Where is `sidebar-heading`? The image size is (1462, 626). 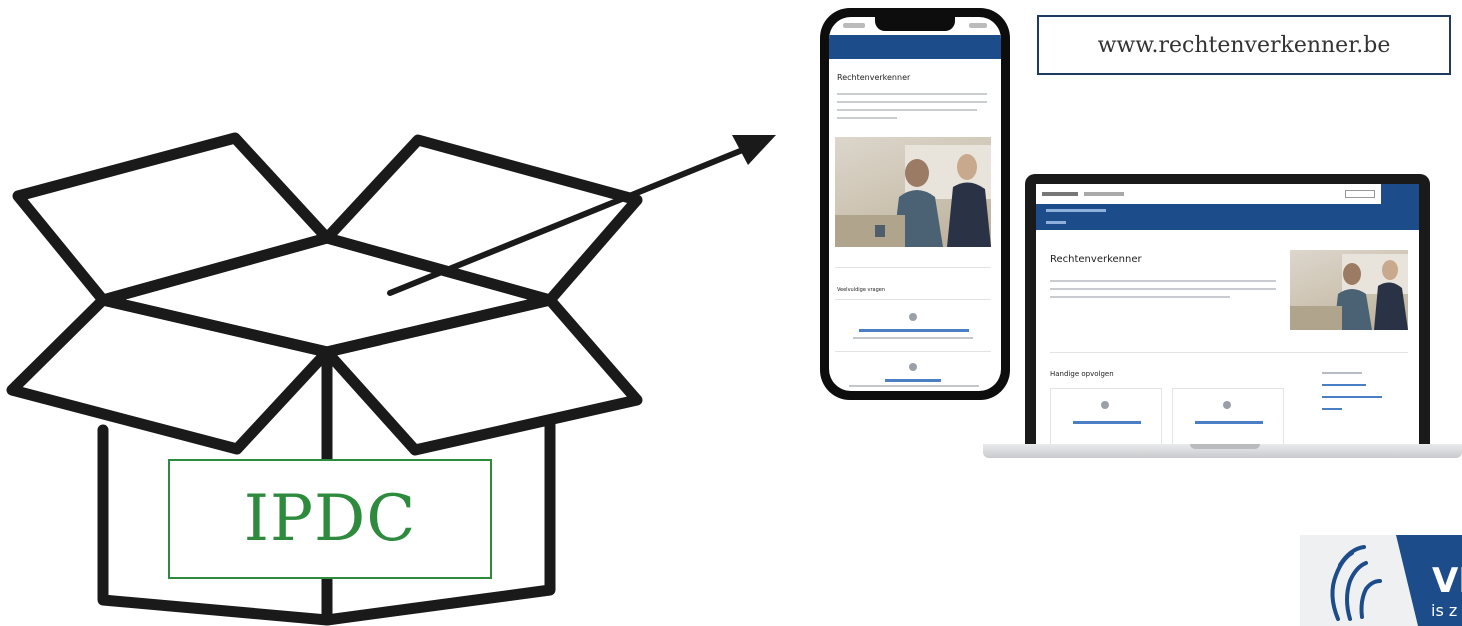 sidebar-heading is located at coordinates (1342, 373).